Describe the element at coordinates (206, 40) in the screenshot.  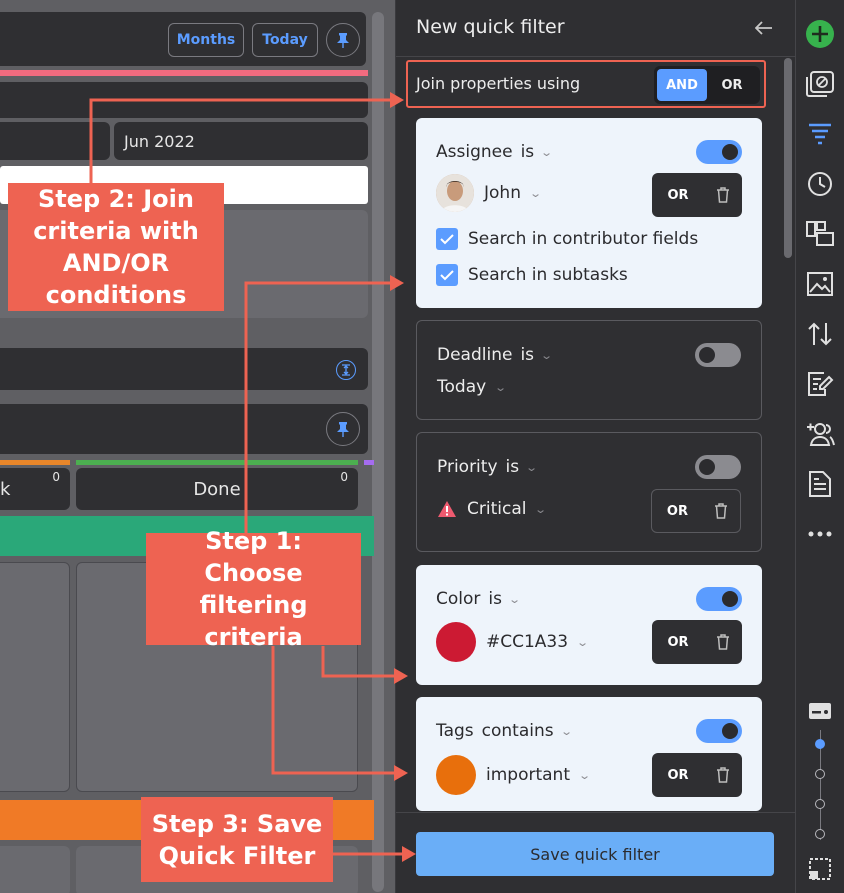
I see `months-button: Months` at that location.